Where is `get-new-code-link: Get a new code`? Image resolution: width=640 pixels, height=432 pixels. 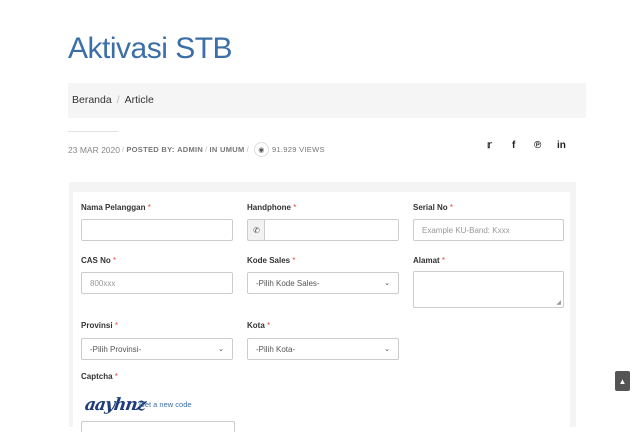
get-new-code-link: Get a new code is located at coordinates (165, 404).